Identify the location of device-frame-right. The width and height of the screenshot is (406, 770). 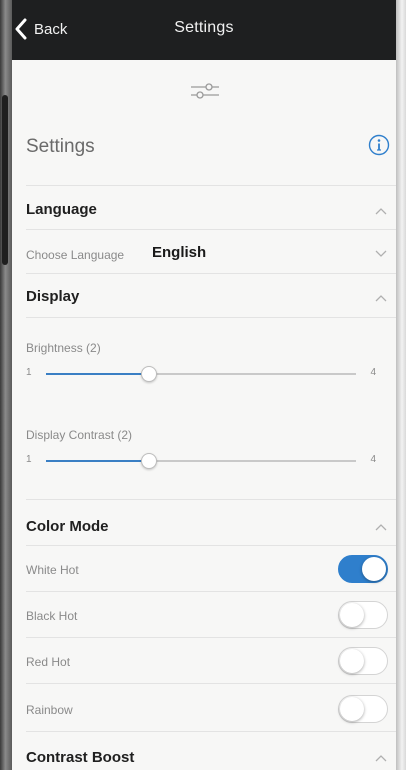
(401, 385).